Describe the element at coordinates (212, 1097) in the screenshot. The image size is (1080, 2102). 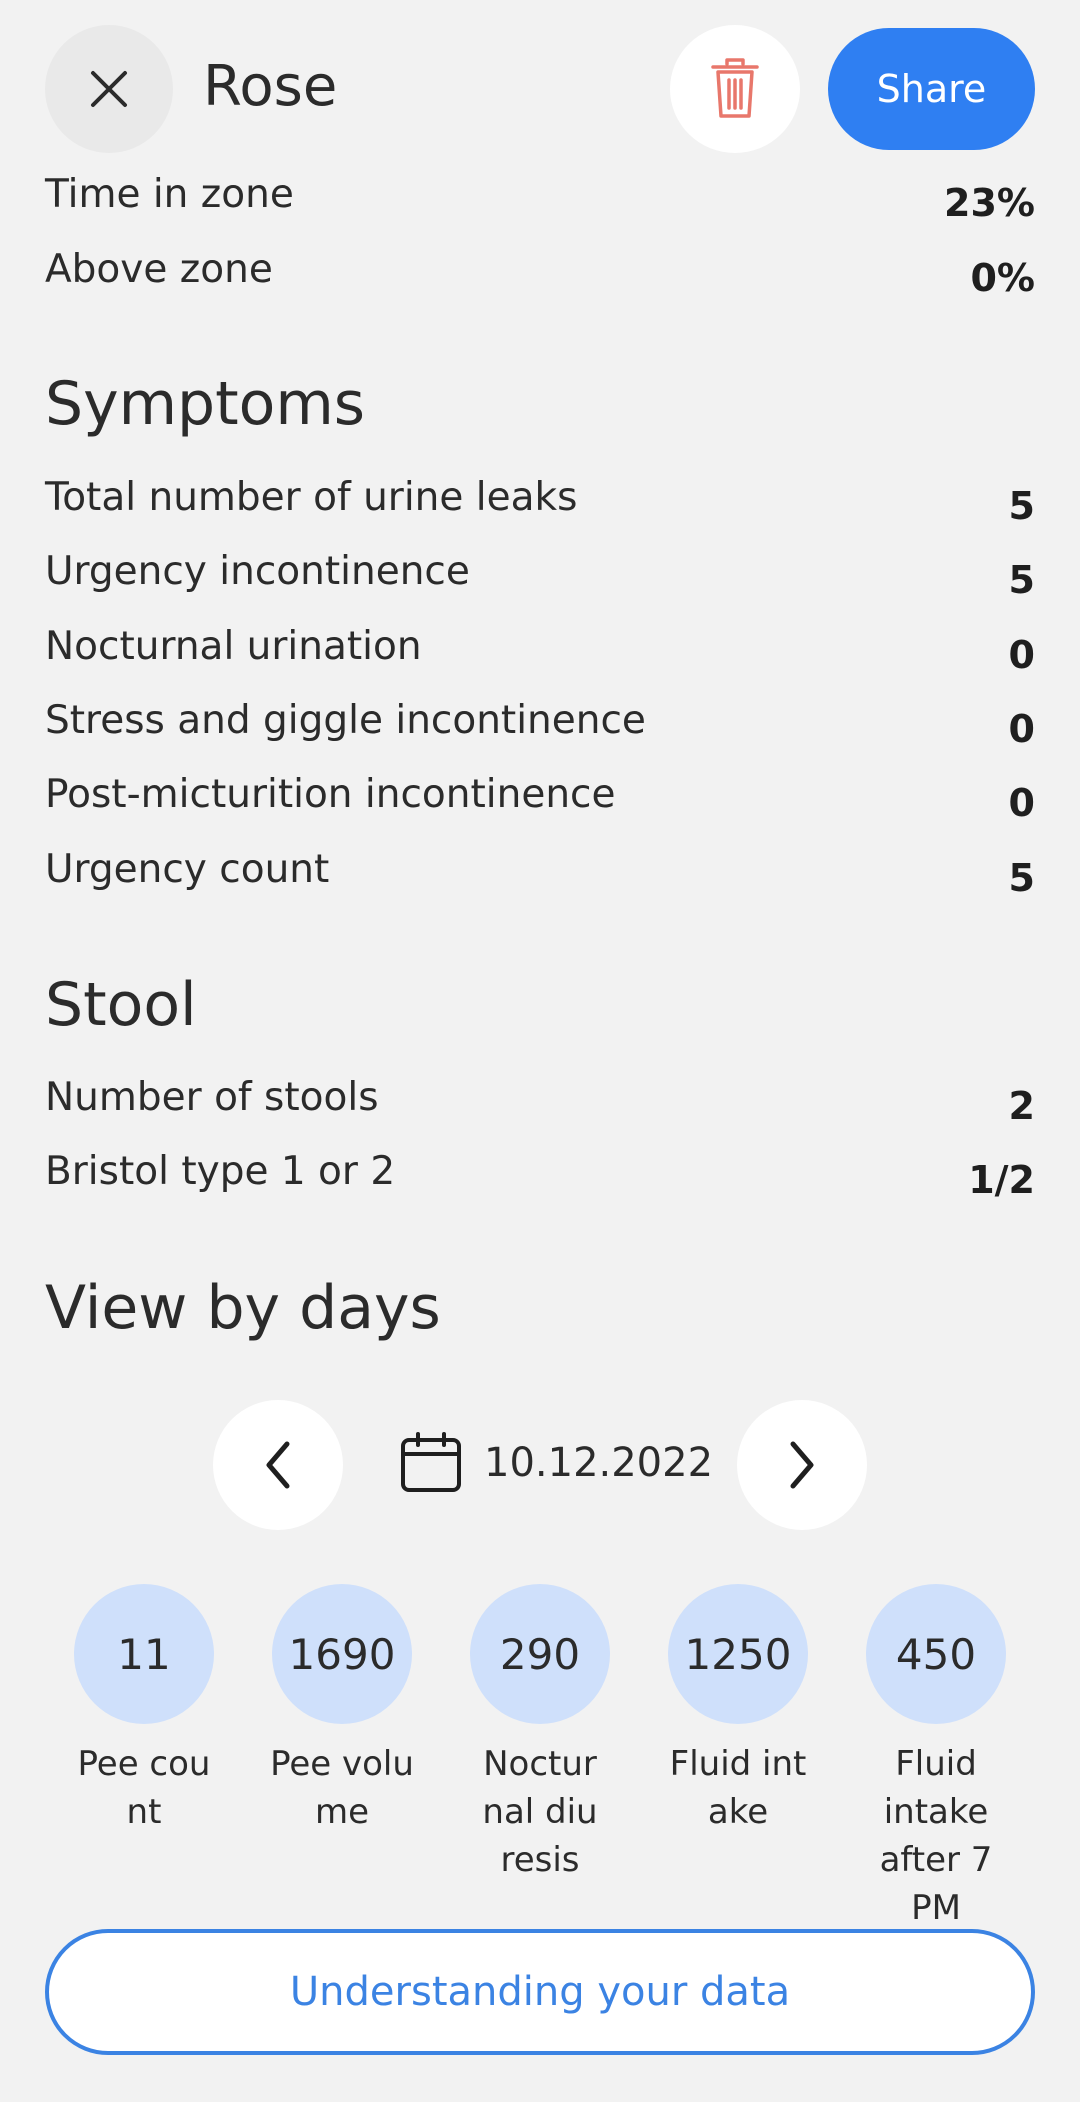
I see `stat-label: Number of stools` at that location.